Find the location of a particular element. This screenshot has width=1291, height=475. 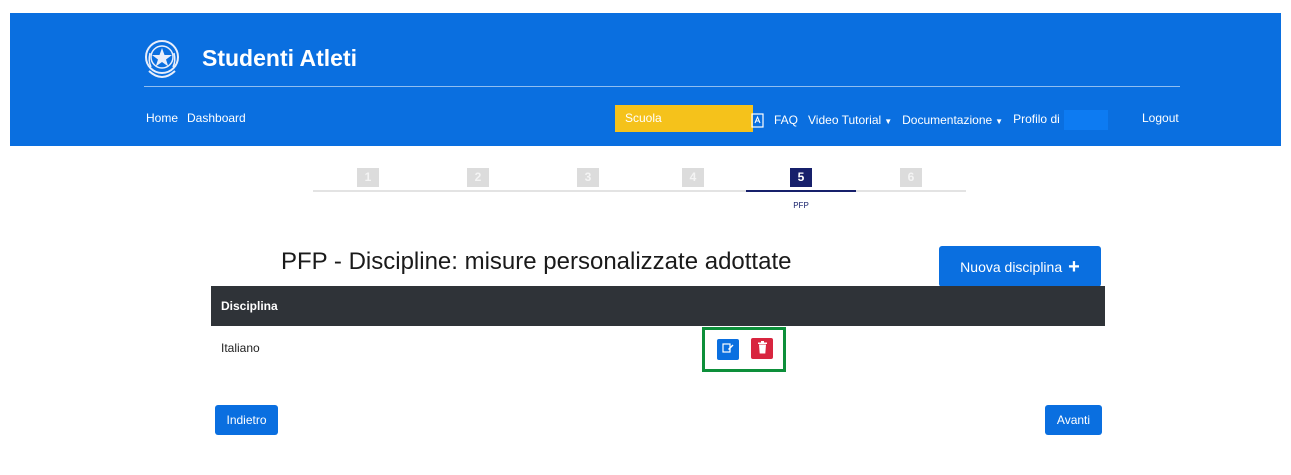

profile-label: Profilo di is located at coordinates (1036, 119).